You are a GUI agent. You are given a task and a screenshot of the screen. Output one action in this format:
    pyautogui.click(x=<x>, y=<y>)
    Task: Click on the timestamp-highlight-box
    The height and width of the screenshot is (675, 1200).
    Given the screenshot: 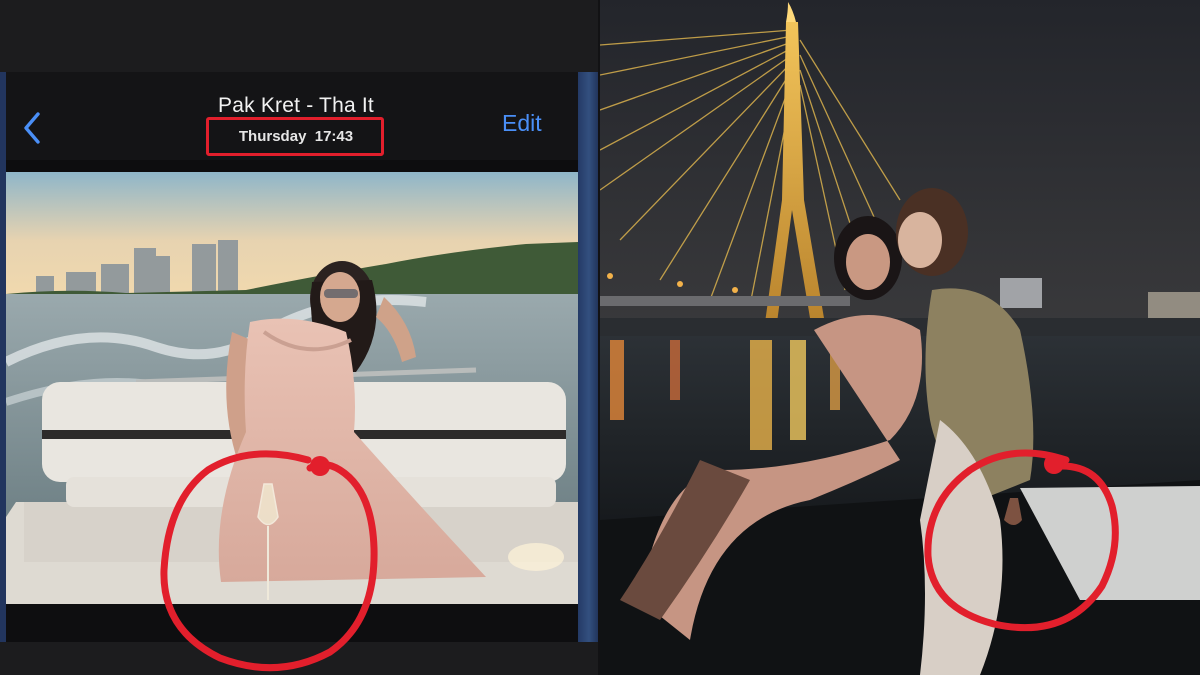 What is the action you would take?
    pyautogui.click(x=295, y=136)
    